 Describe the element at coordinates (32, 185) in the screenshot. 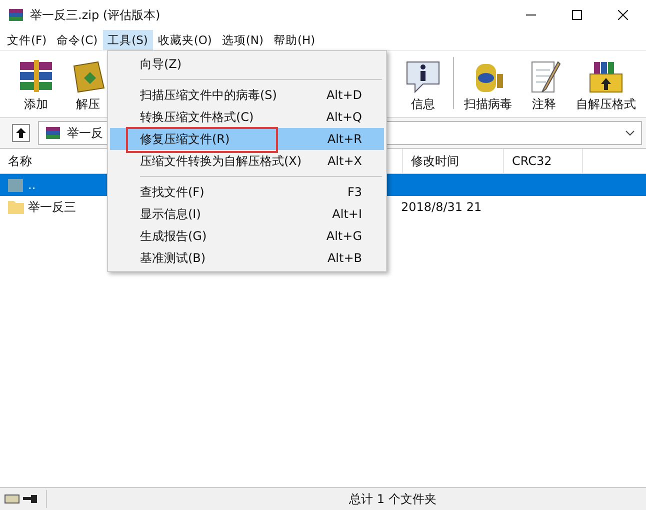

I see `file-name: ..` at that location.